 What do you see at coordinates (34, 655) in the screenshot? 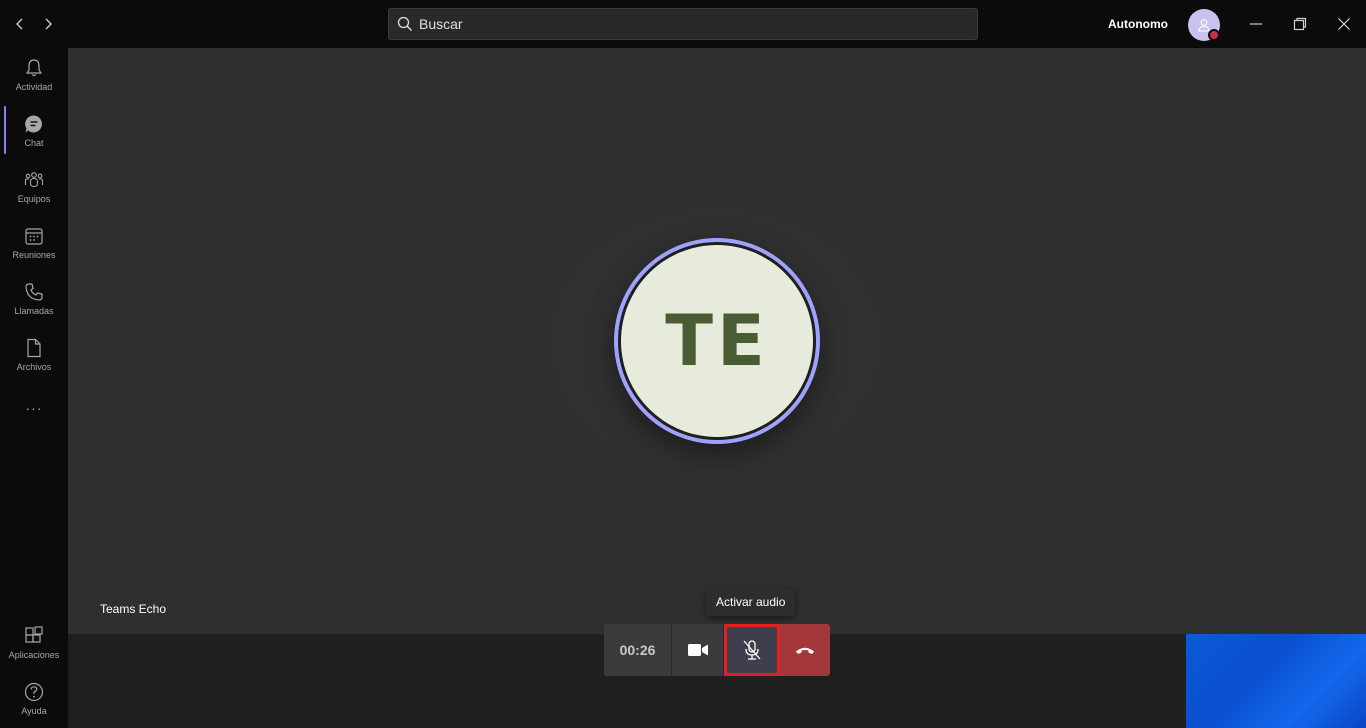
I see `rail-label: Aplicaciones` at bounding box center [34, 655].